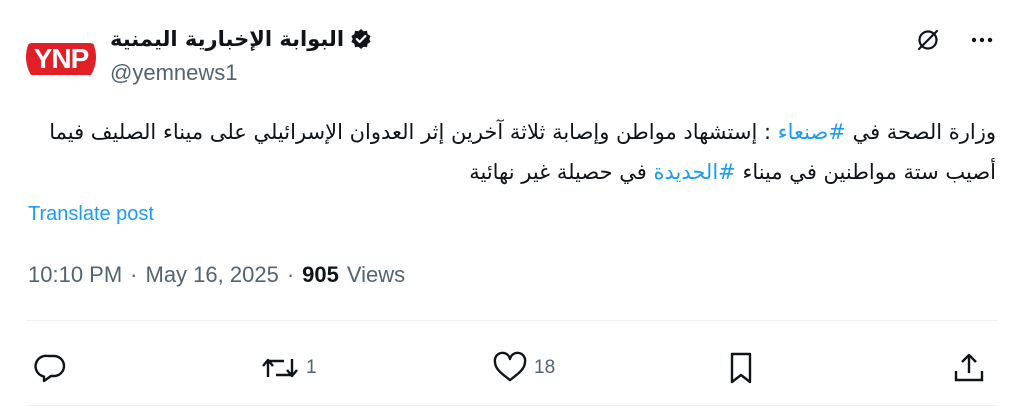  I want to click on repost-button: 1, so click(288, 368).